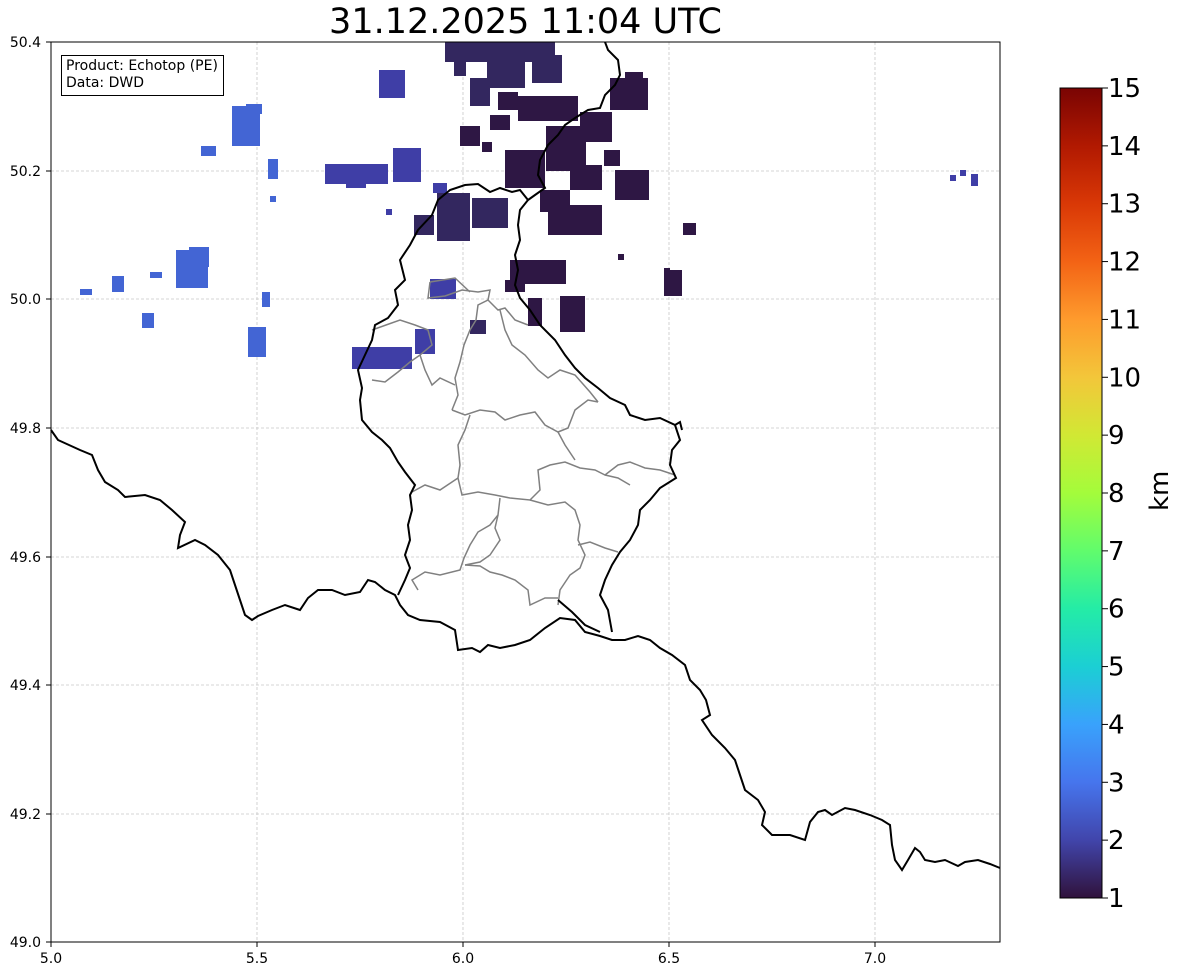  I want to click on x-tick-label: 5.0, so click(51, 959).